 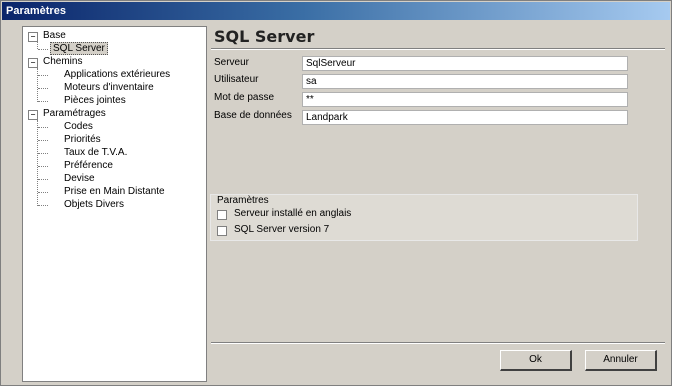 What do you see at coordinates (465, 81) in the screenshot?
I see `utilisateur-input` at bounding box center [465, 81].